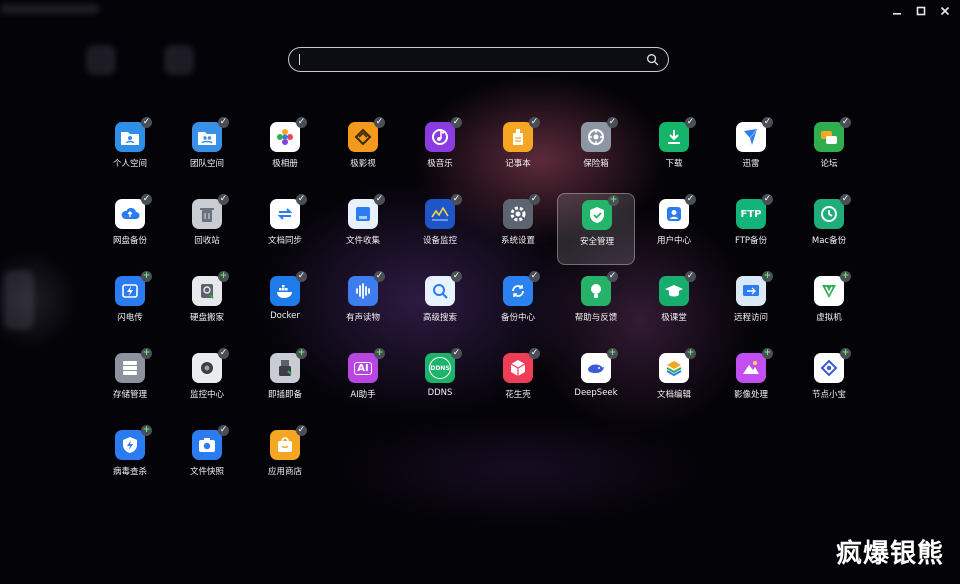 Image resolution: width=960 pixels, height=584 pixels. I want to click on app-label: 远程访问, so click(750, 318).